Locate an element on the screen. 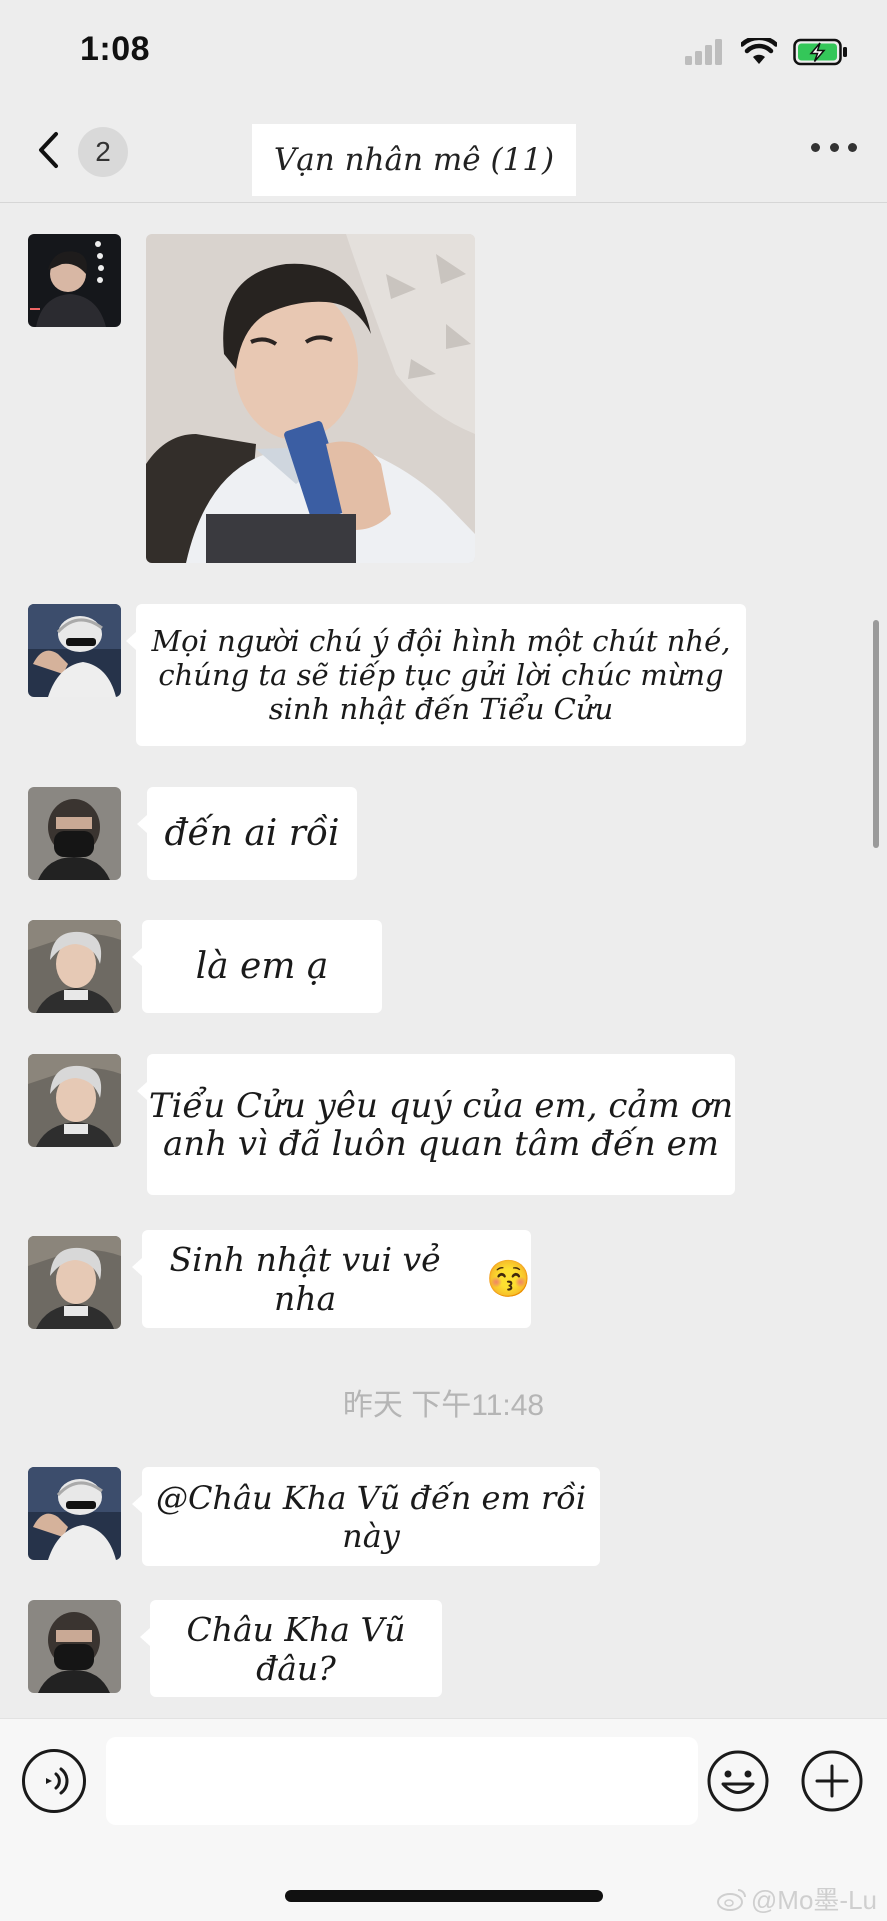 The width and height of the screenshot is (887, 1921). message-bubble: là em ạ is located at coordinates (257, 966).